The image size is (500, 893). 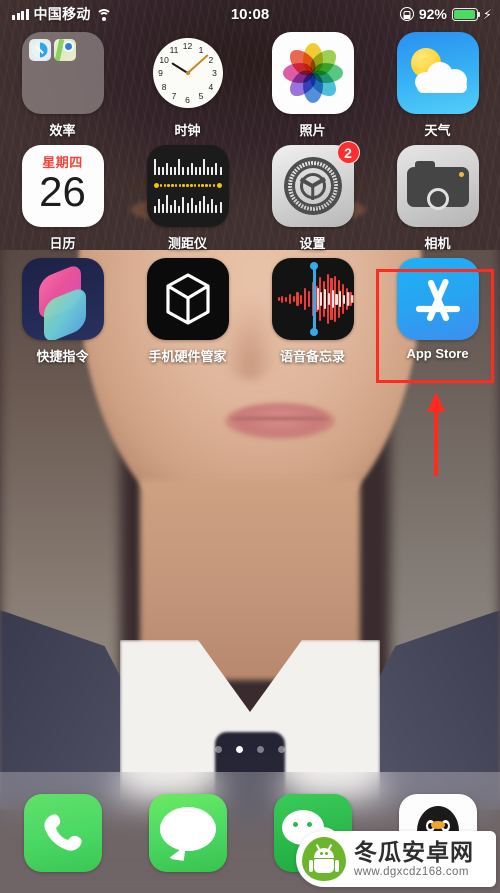 What do you see at coordinates (348, 152) in the screenshot?
I see `status-badge: 2` at bounding box center [348, 152].